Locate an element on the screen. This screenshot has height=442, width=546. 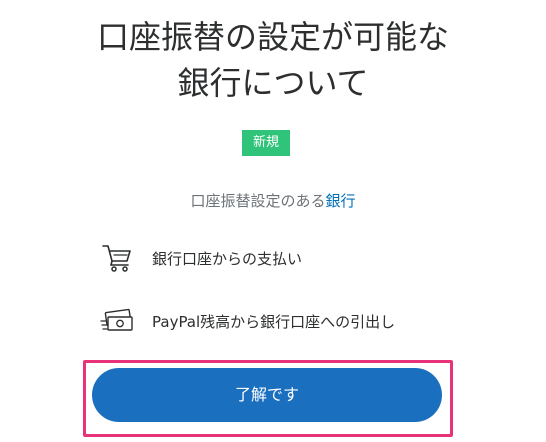
new-badge: 新規 is located at coordinates (266, 143).